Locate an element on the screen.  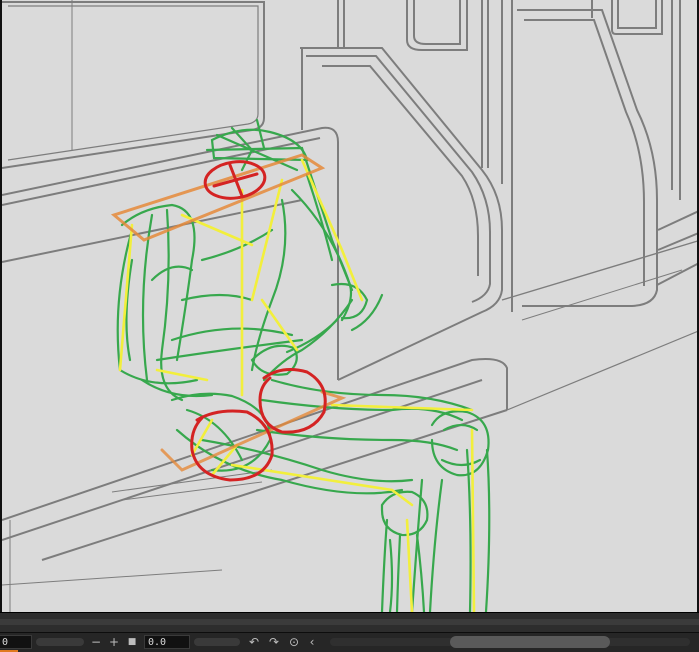
frame-scrub-track is located at coordinates (60, 642).